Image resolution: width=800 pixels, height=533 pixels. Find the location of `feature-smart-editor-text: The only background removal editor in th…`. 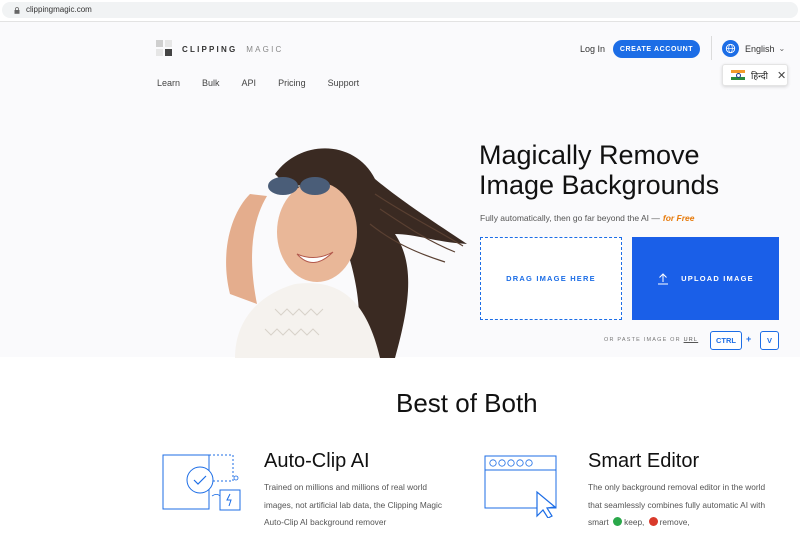

feature-smart-editor-text: The only background removal editor in th… is located at coordinates (678, 505).